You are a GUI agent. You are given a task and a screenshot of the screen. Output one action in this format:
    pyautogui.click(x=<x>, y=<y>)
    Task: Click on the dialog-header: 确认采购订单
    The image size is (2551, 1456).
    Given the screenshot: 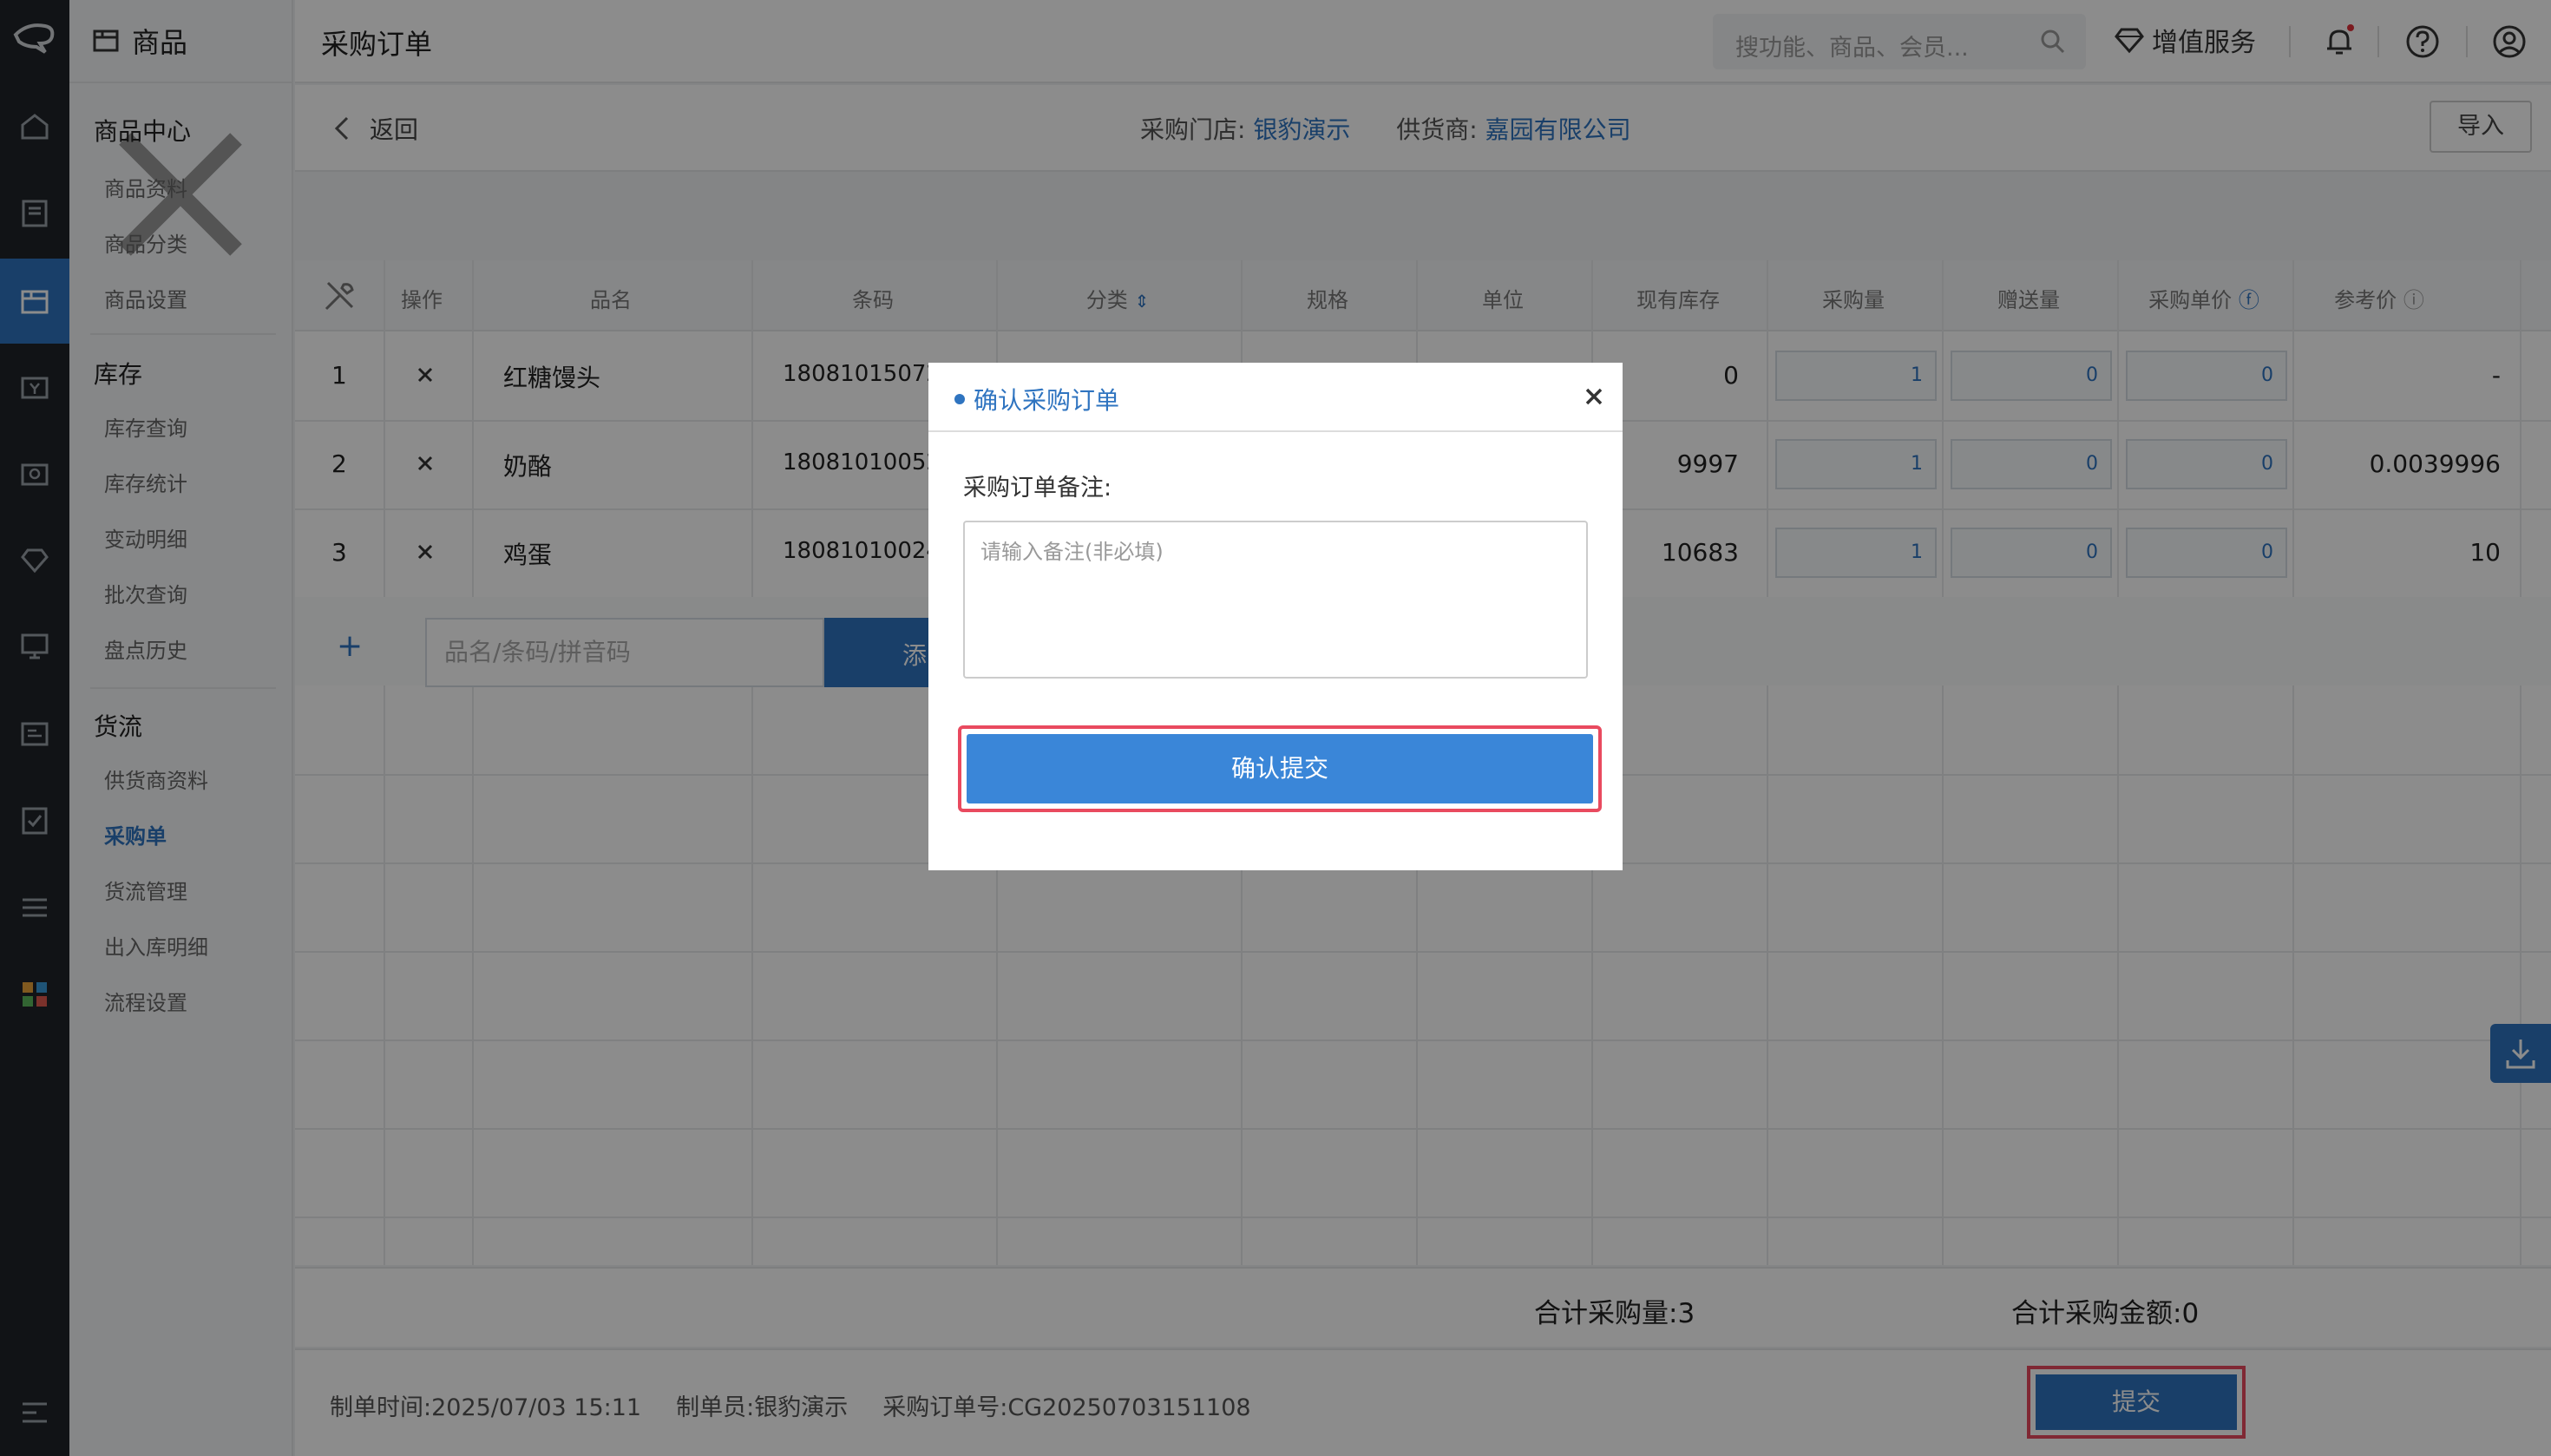 What is the action you would take?
    pyautogui.click(x=1275, y=397)
    